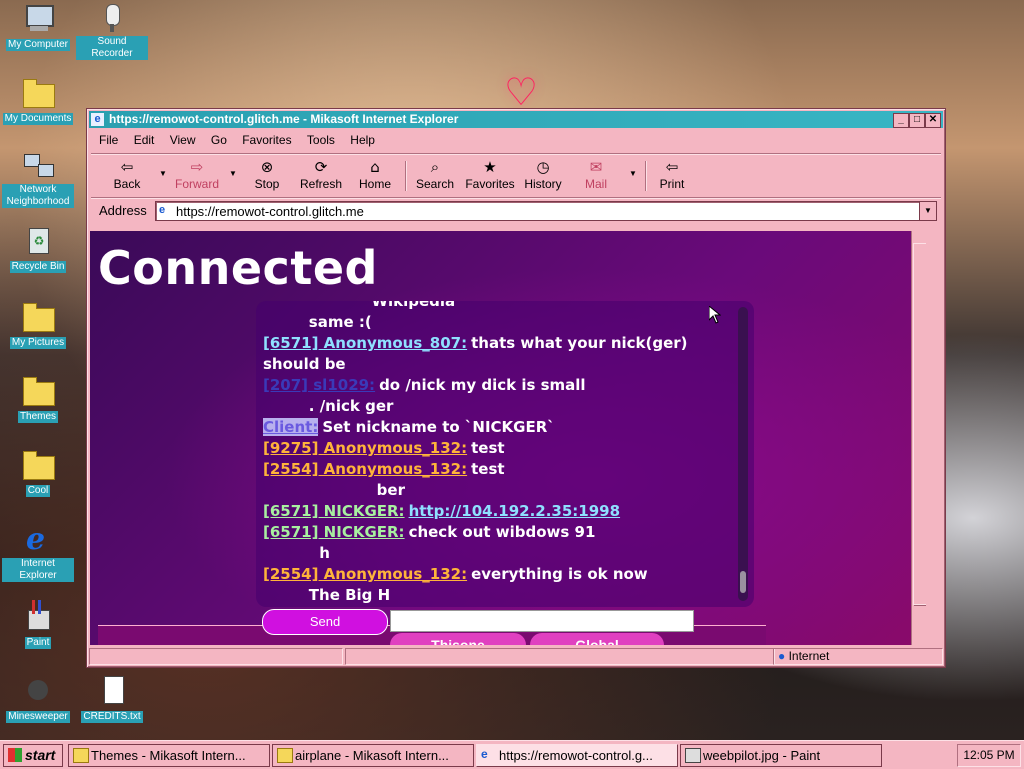  What do you see at coordinates (38, 267) in the screenshot?
I see `icon-label: Recycle Bin` at bounding box center [38, 267].